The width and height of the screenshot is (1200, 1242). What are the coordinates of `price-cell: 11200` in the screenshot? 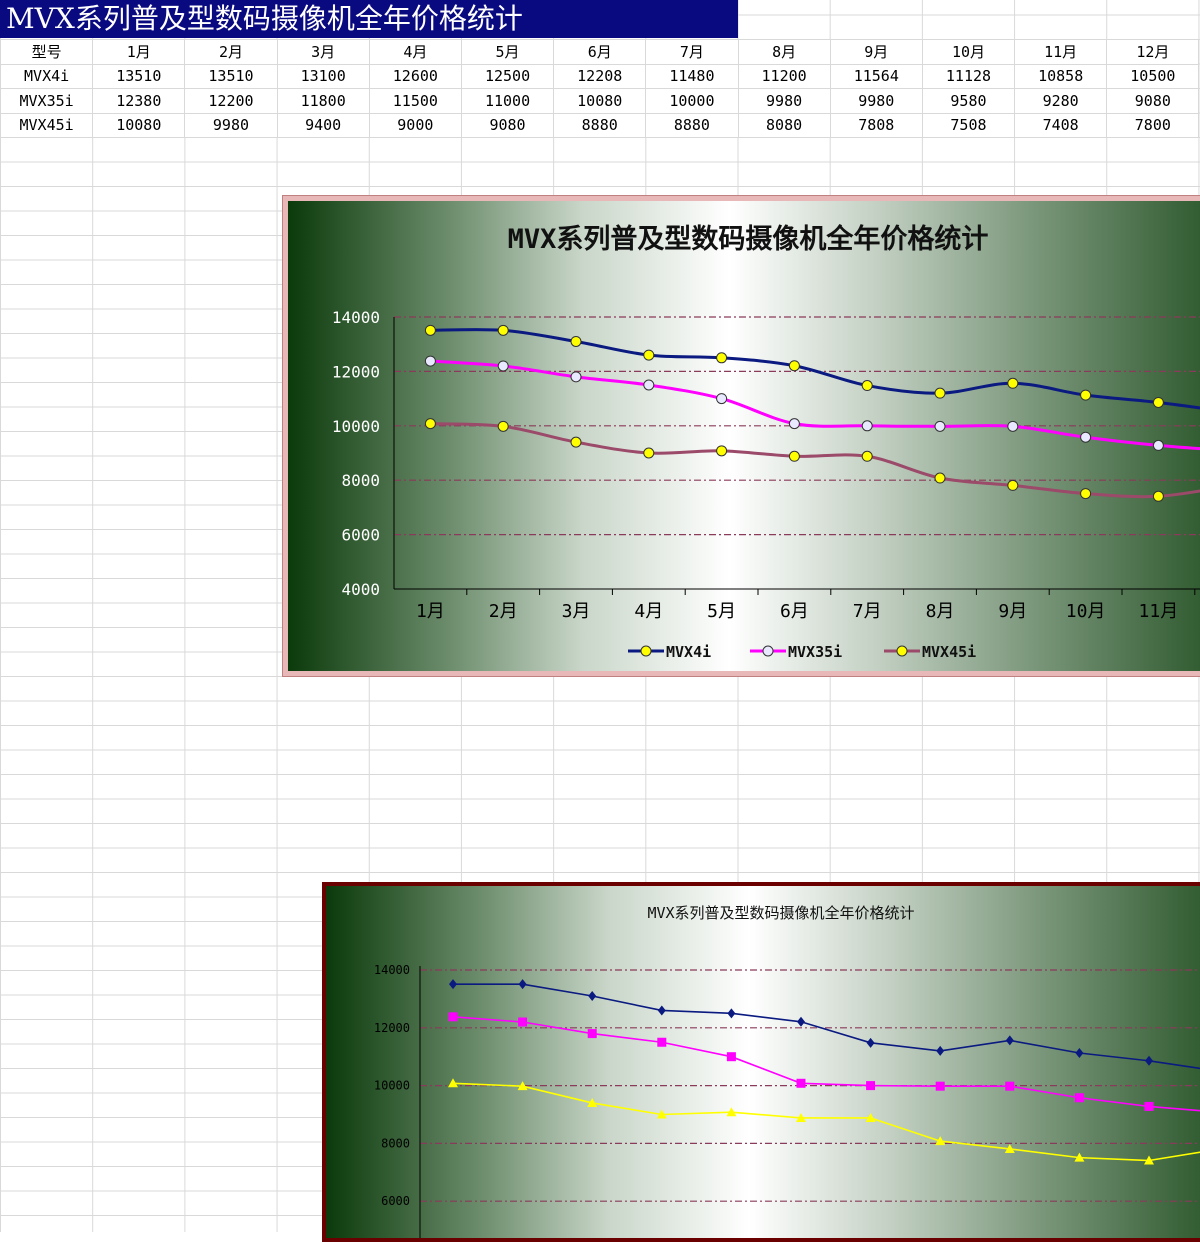 It's located at (784, 76).